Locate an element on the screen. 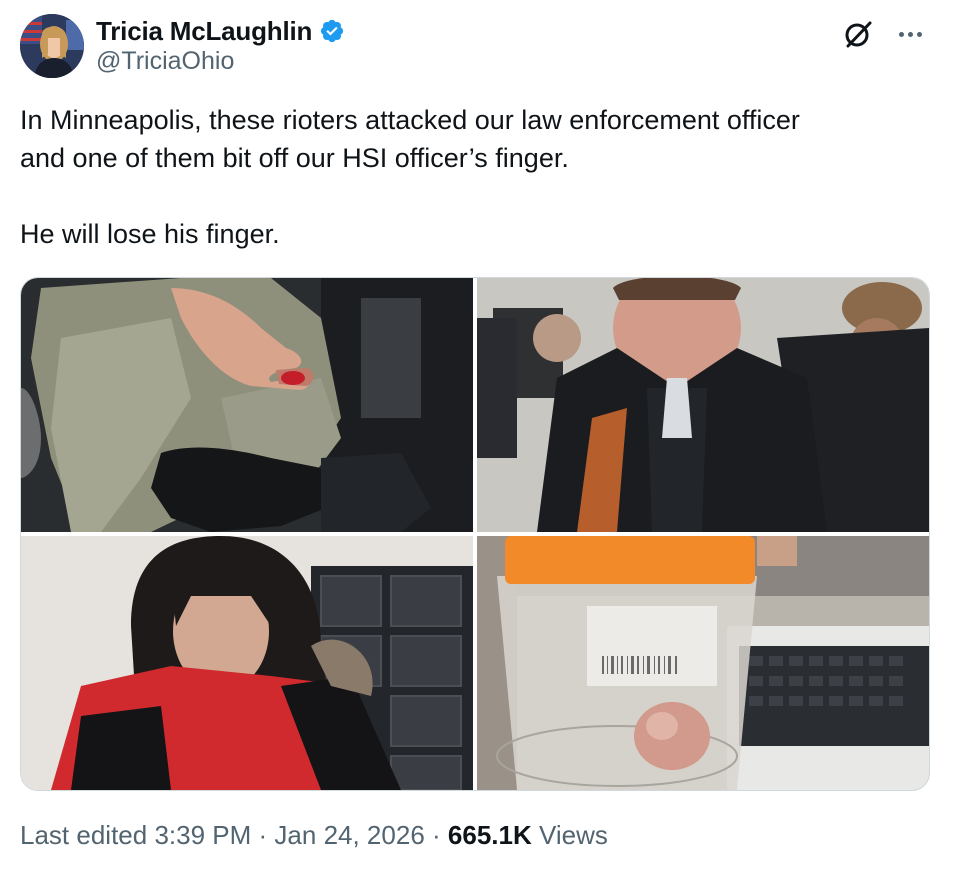  avatar-image is located at coordinates (52, 46).